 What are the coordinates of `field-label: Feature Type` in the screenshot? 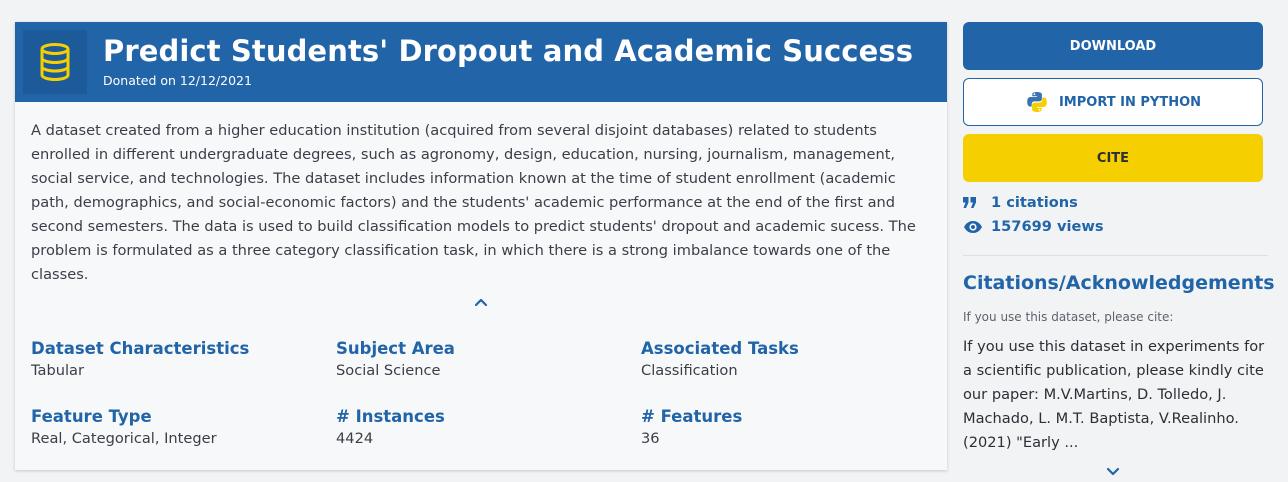 It's located at (91, 416).